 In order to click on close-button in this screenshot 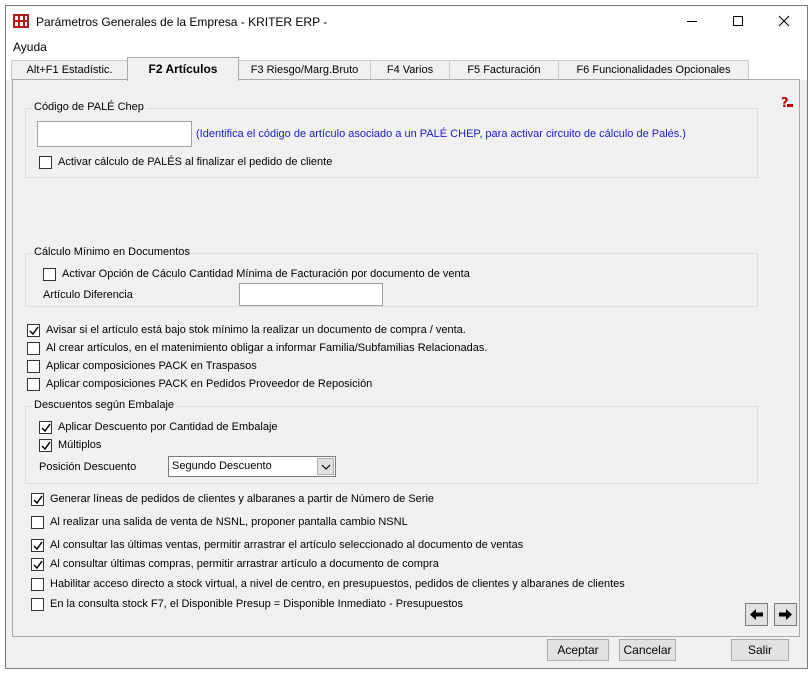, I will do `click(784, 21)`.